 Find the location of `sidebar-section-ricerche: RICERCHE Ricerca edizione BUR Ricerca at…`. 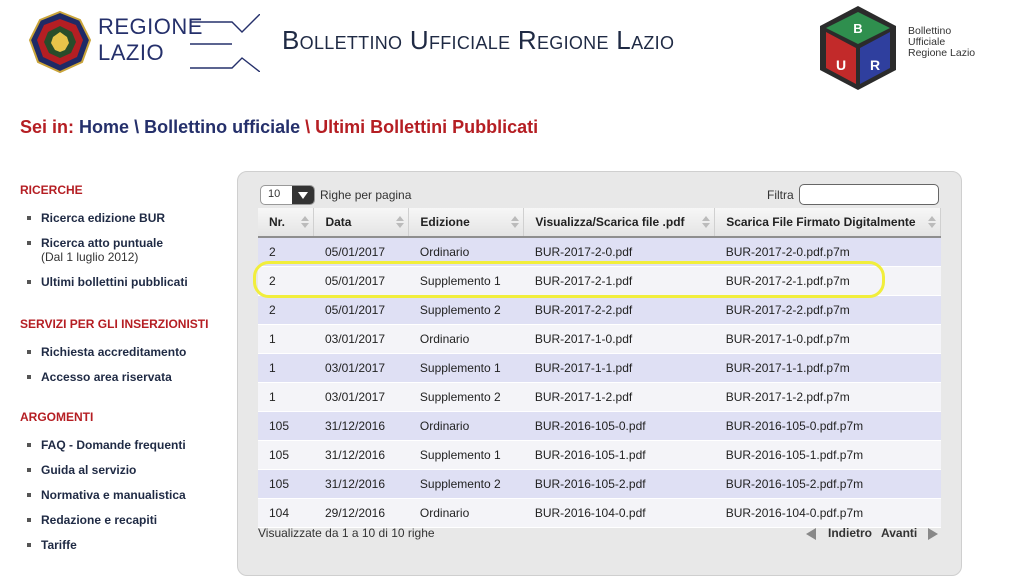

sidebar-section-ricerche: RICERCHE Ricerca edizione BUR Ricerca at… is located at coordinates (125, 236).